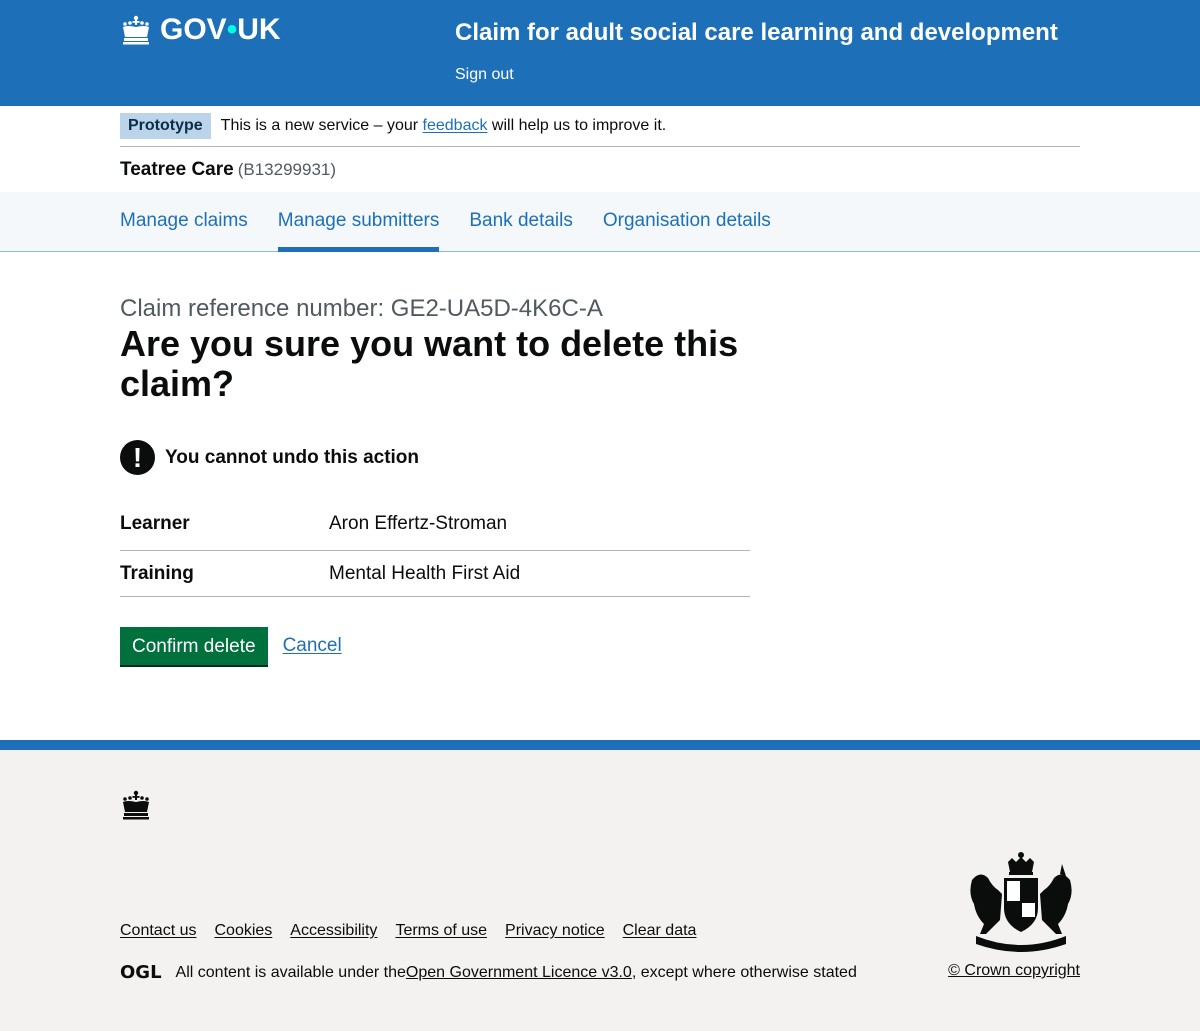  I want to click on cancel-link: Cancel, so click(312, 646).